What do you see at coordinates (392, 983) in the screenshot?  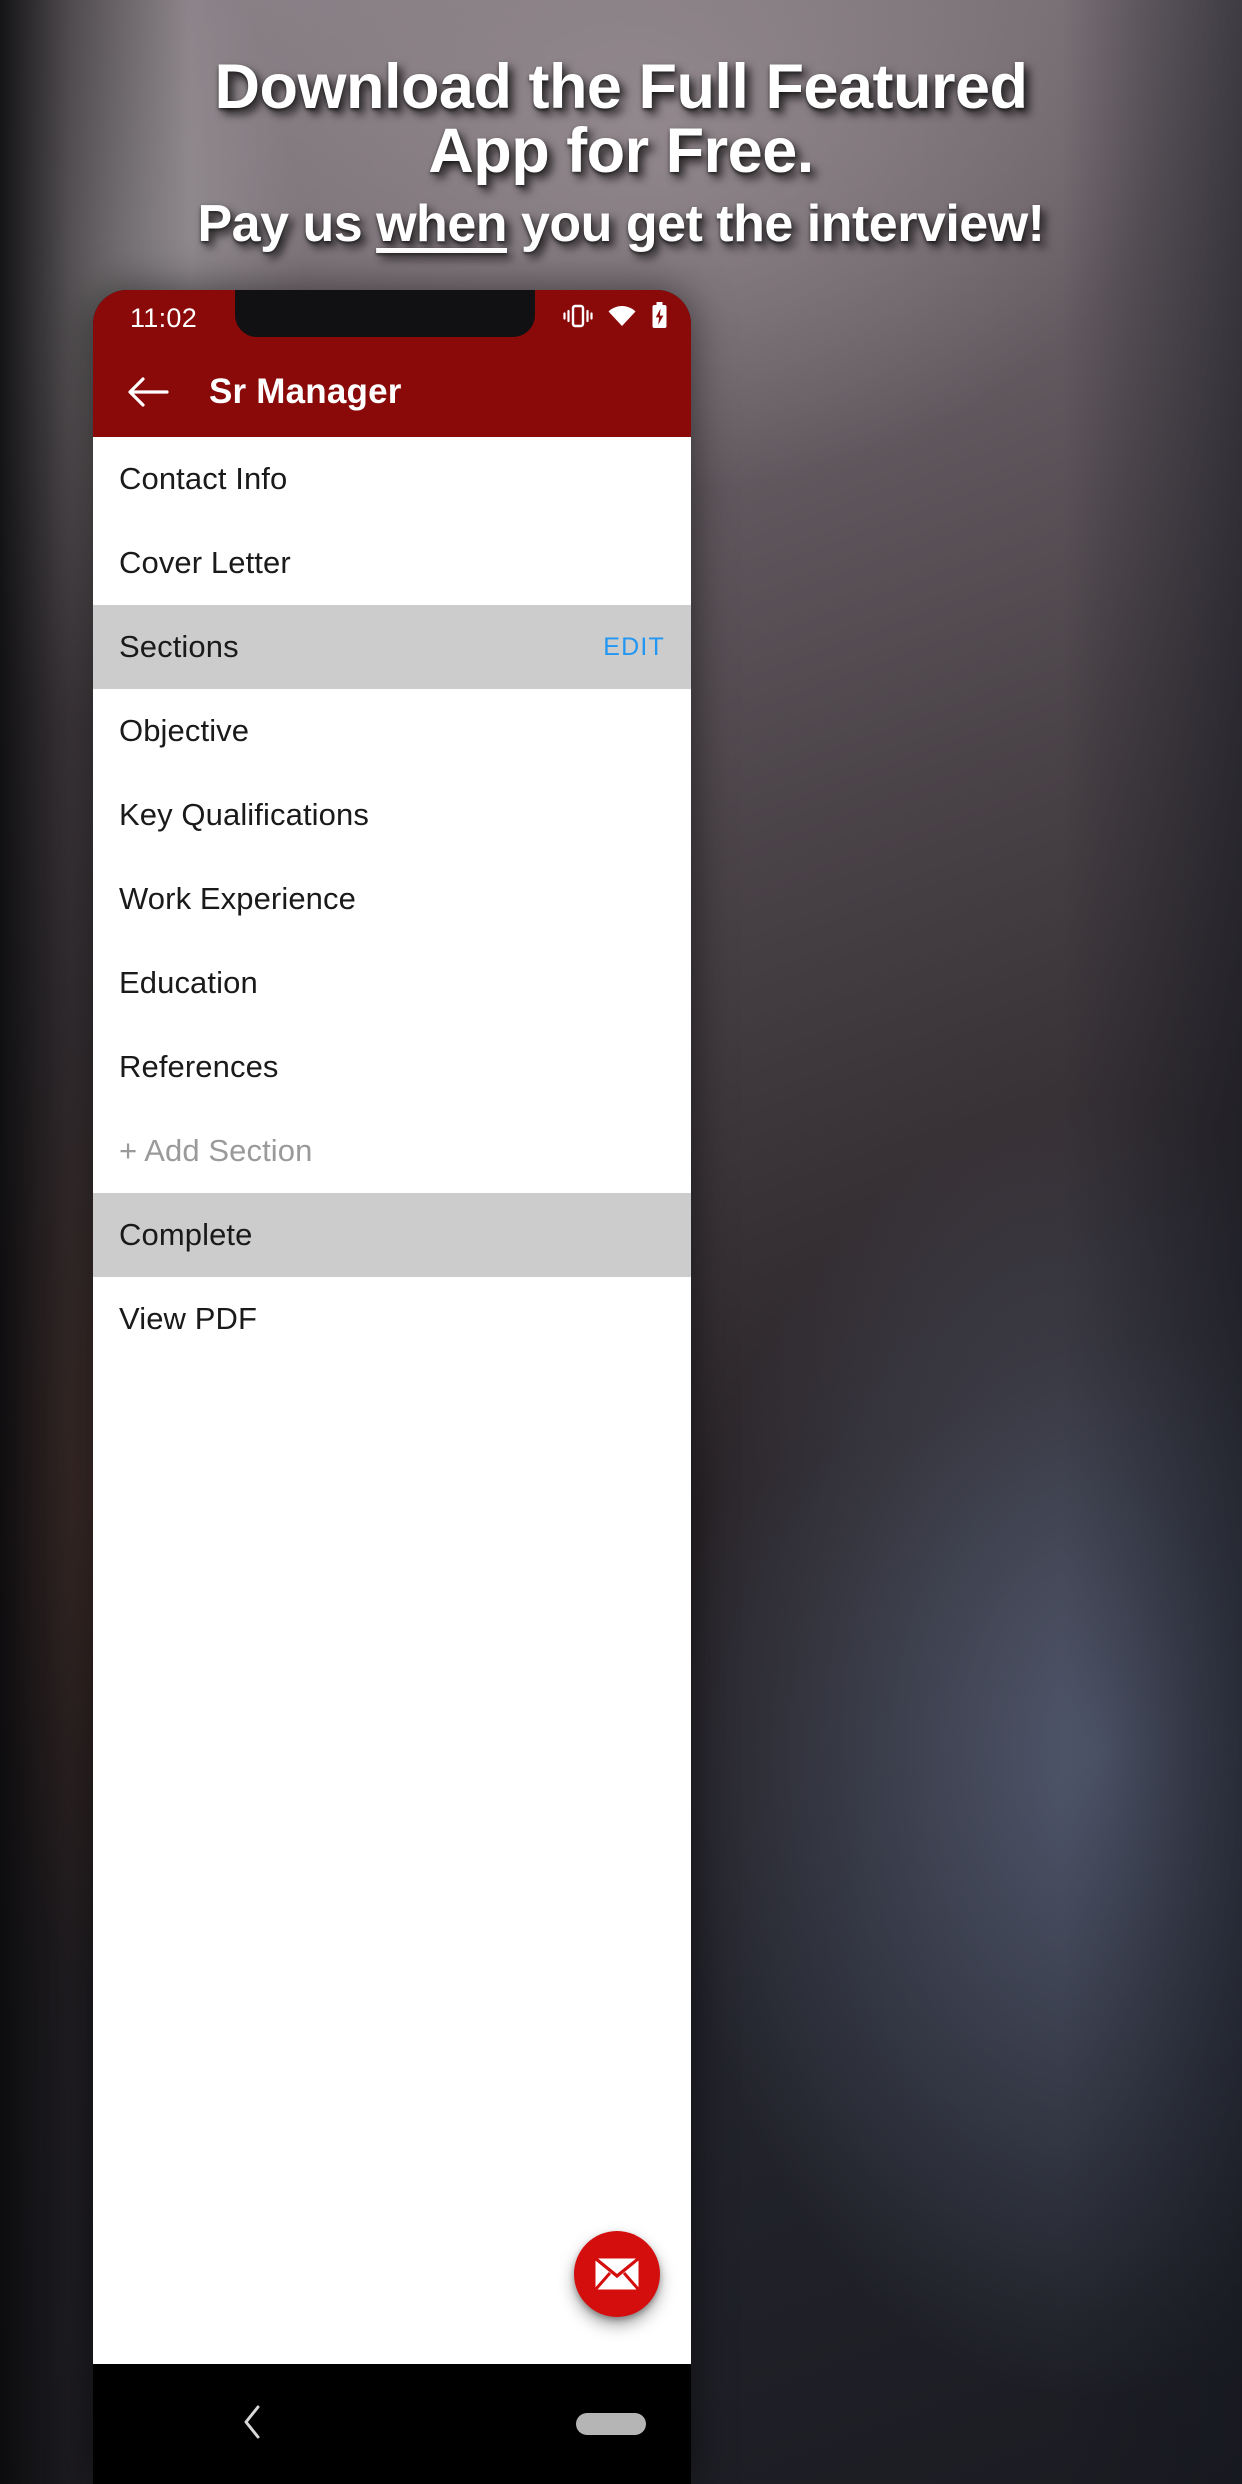 I see `list-item-education: Education` at bounding box center [392, 983].